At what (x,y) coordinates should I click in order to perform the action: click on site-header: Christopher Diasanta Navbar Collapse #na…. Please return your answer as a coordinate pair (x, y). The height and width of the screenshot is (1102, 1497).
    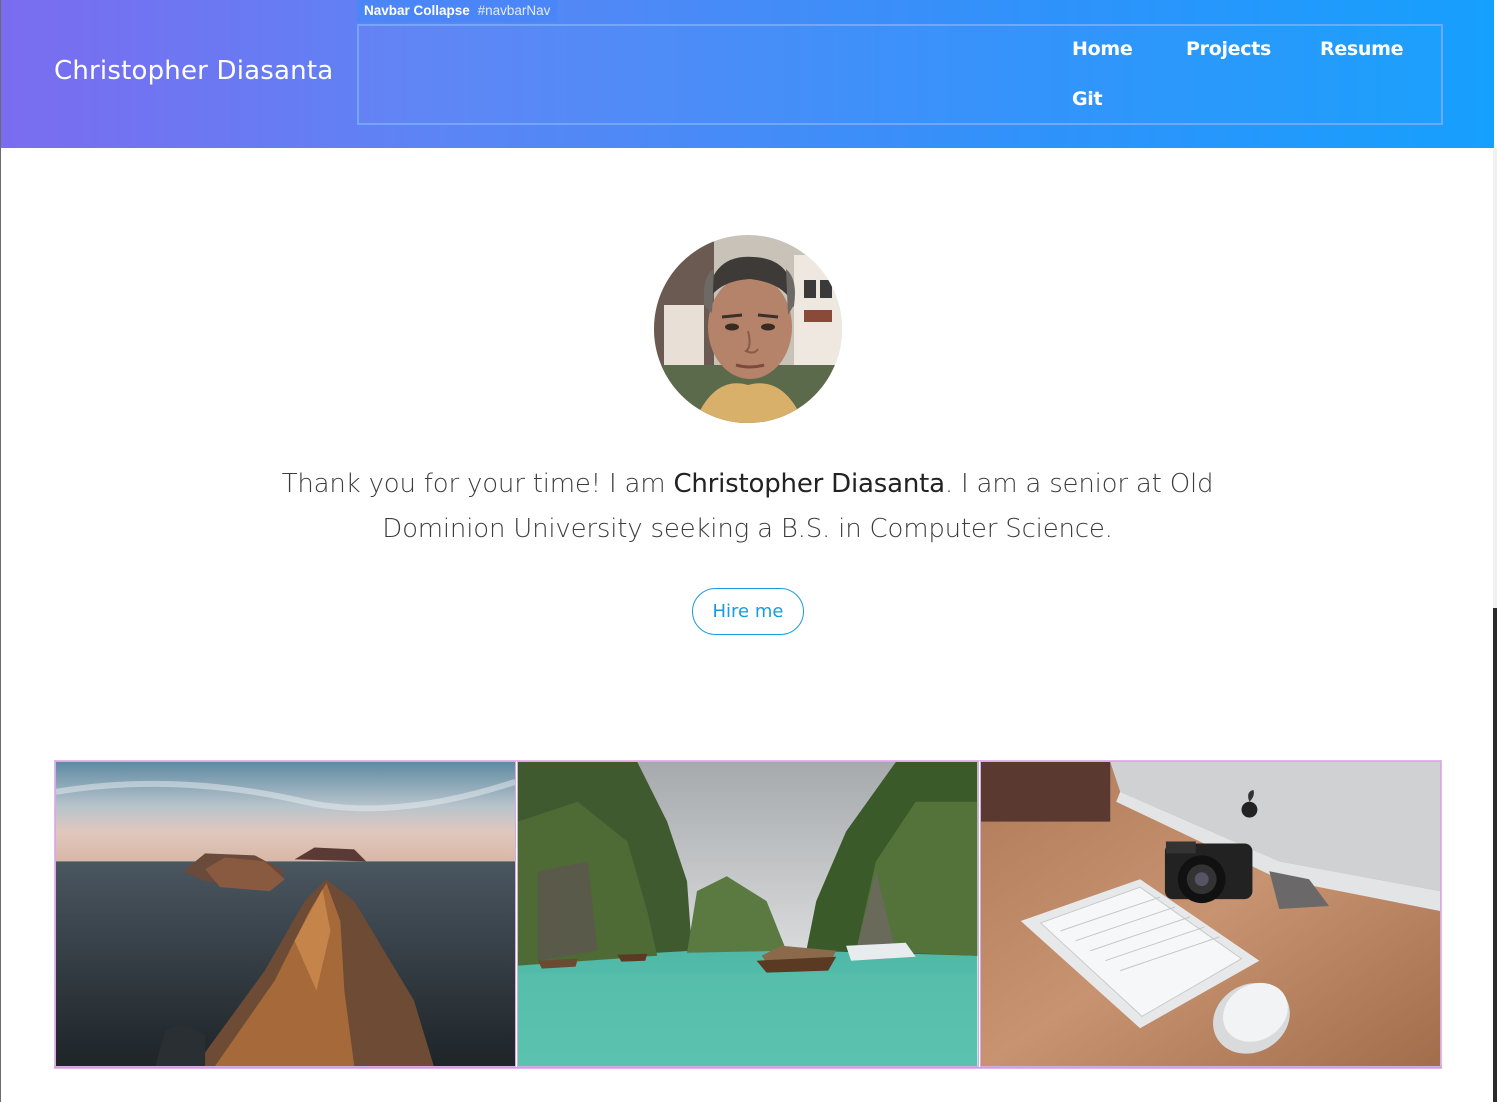
    Looking at the image, I should click on (747, 74).